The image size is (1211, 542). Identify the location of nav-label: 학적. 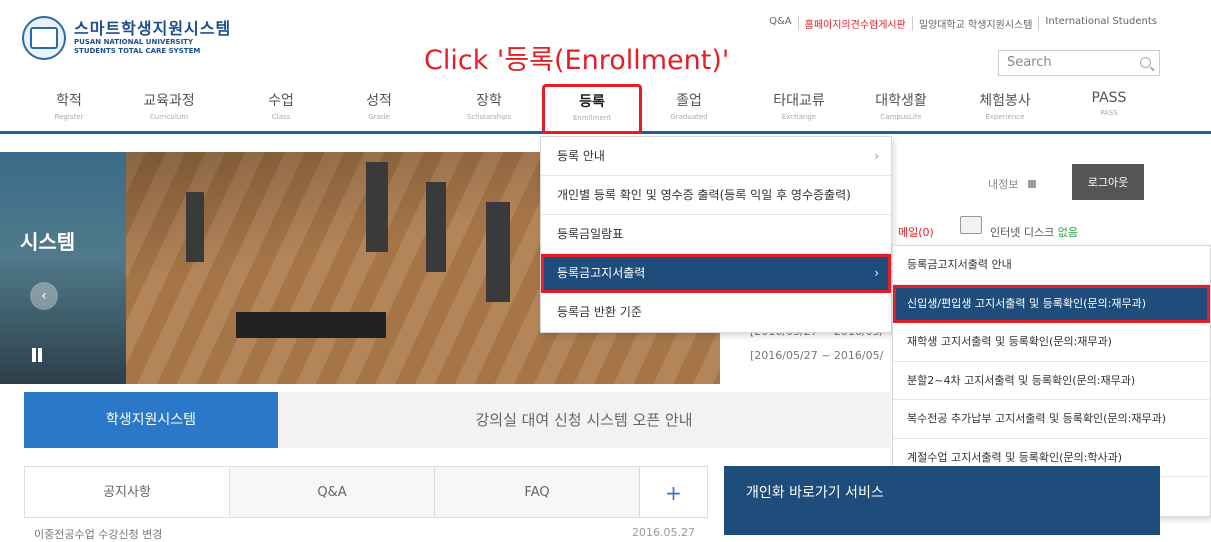
(69, 101).